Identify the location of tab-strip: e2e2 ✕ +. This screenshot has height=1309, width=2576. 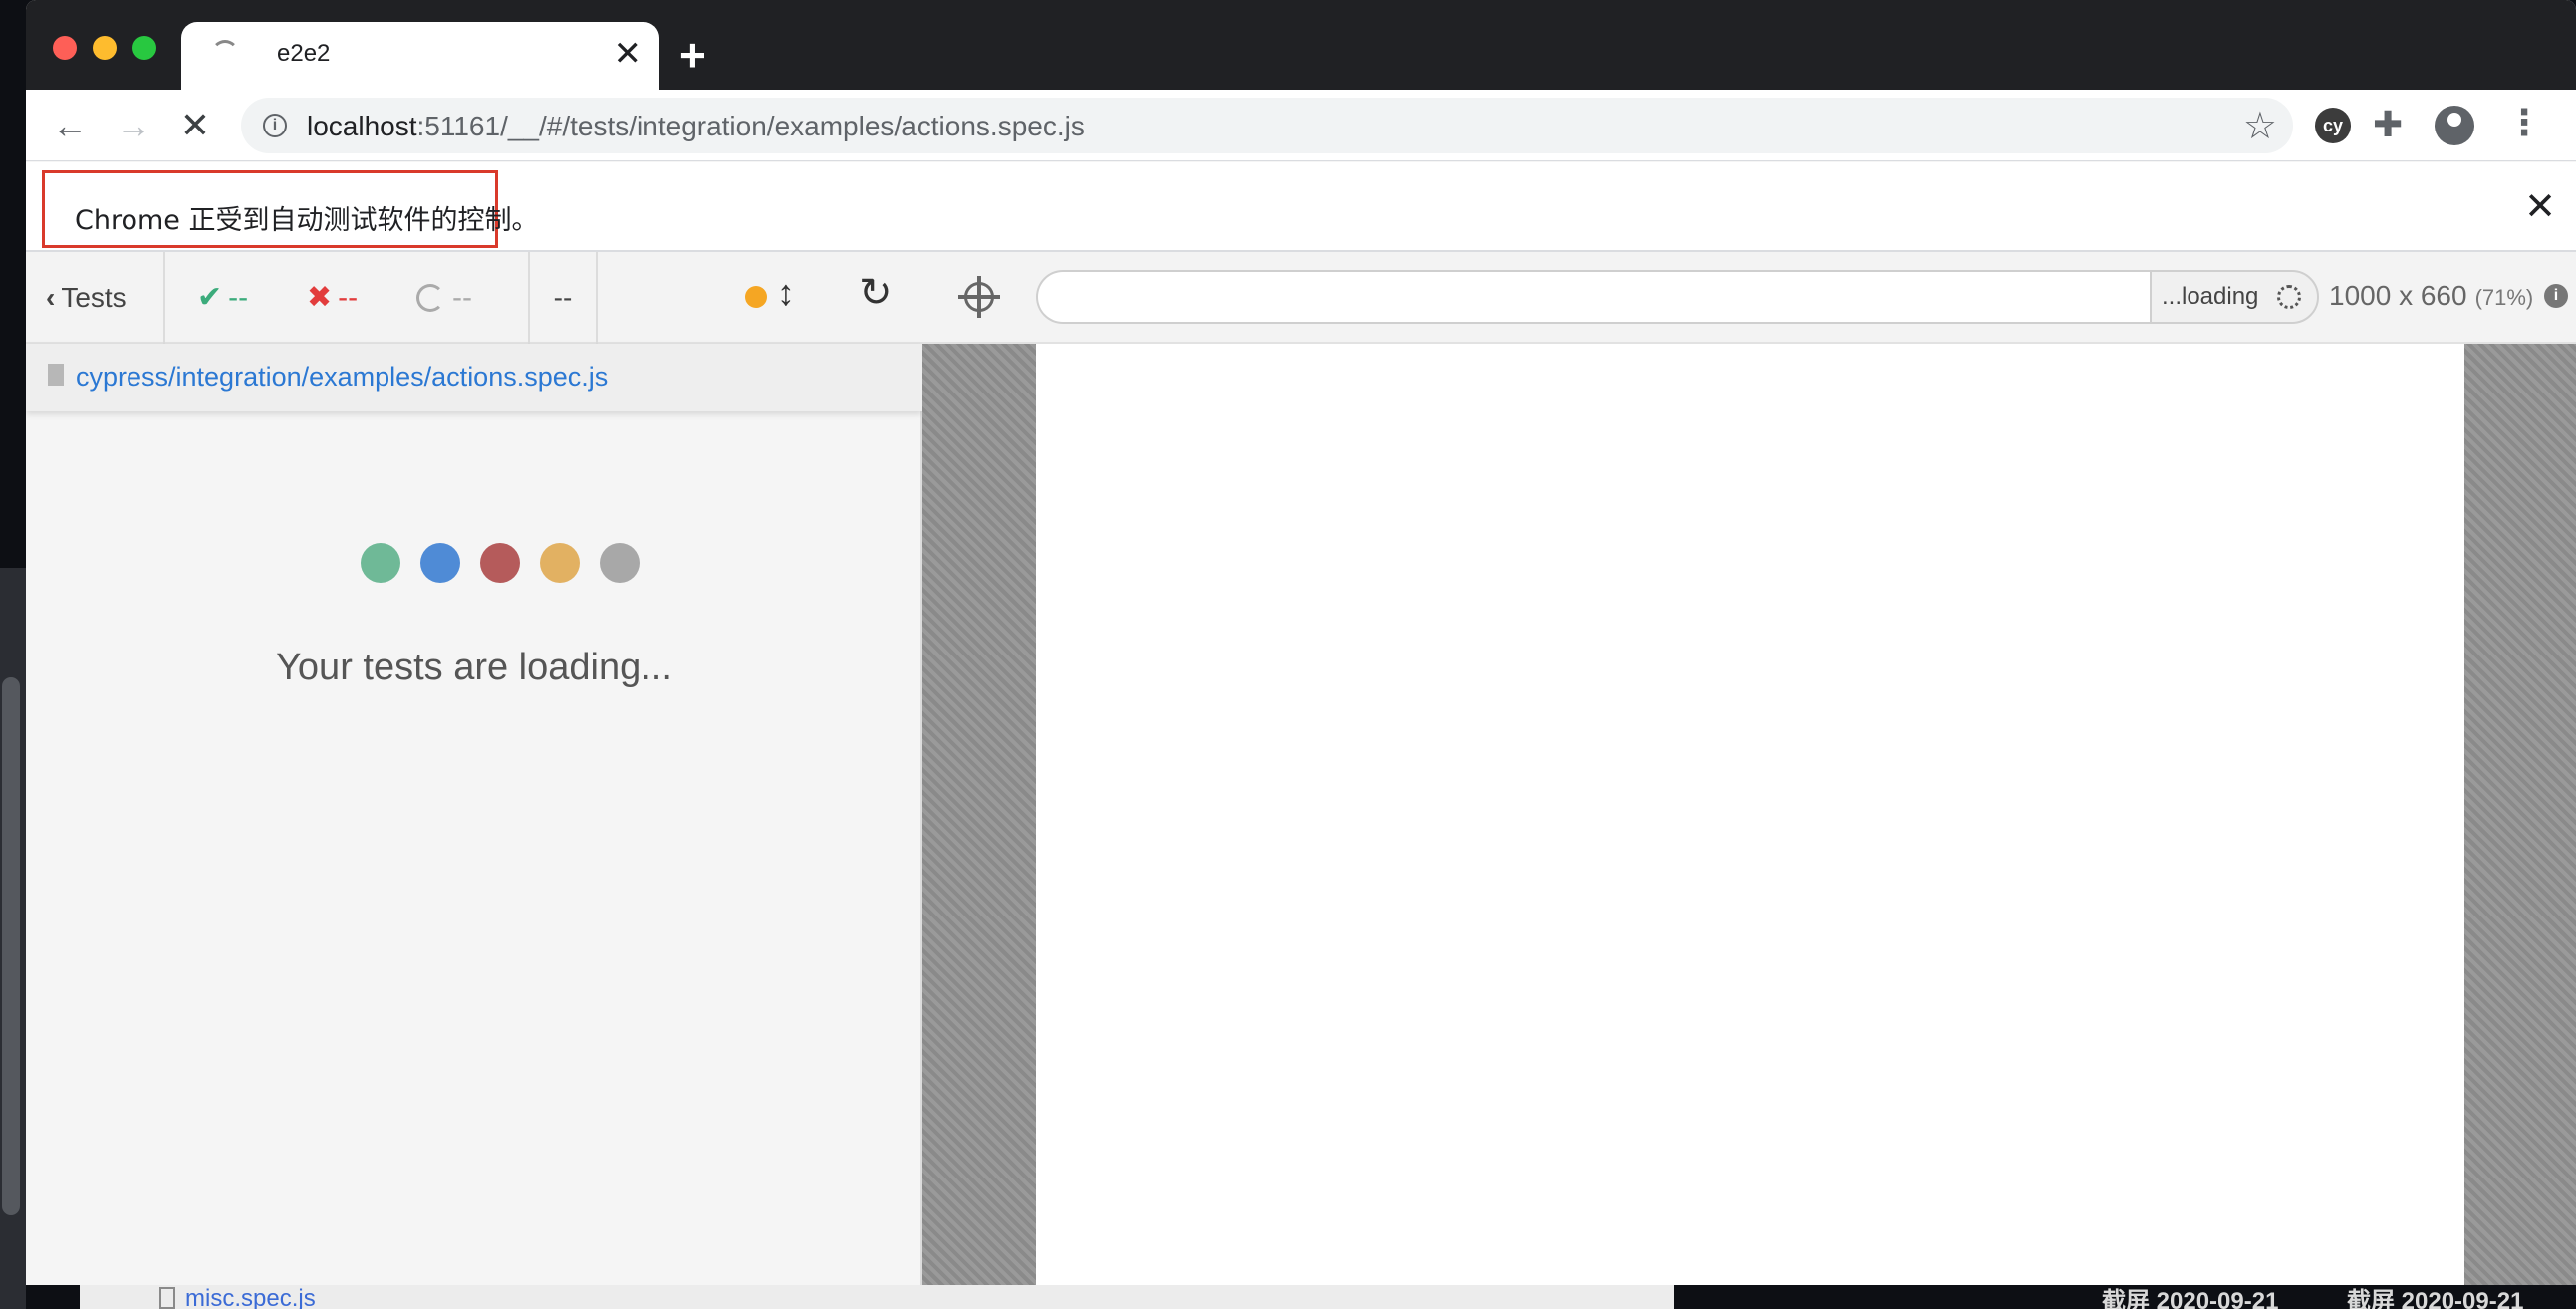
(1301, 45).